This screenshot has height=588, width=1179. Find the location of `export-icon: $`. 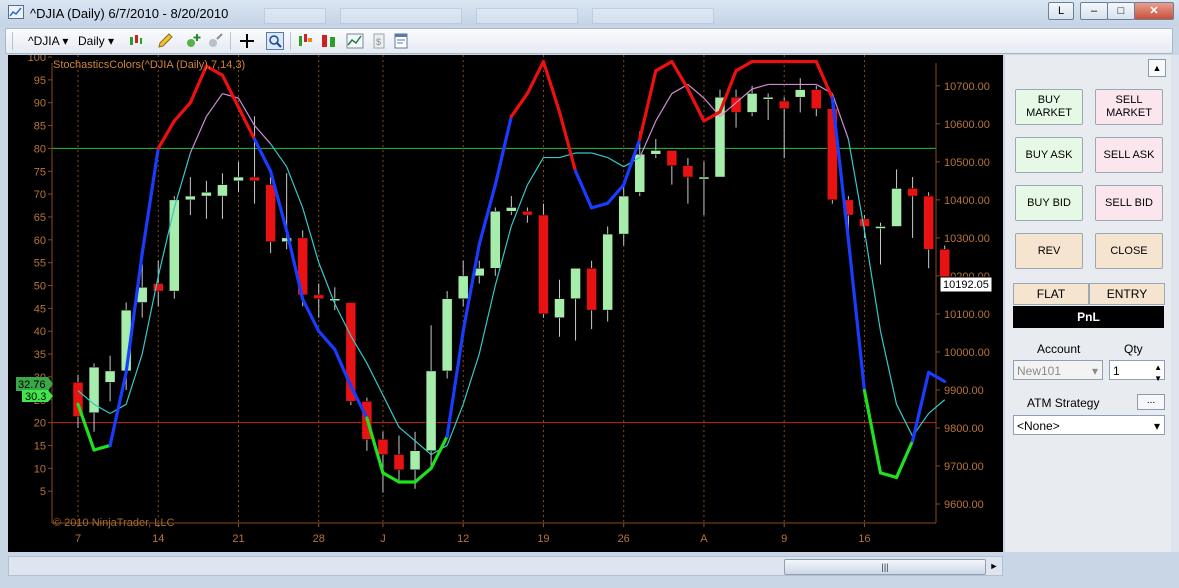

export-icon: $ is located at coordinates (379, 41).